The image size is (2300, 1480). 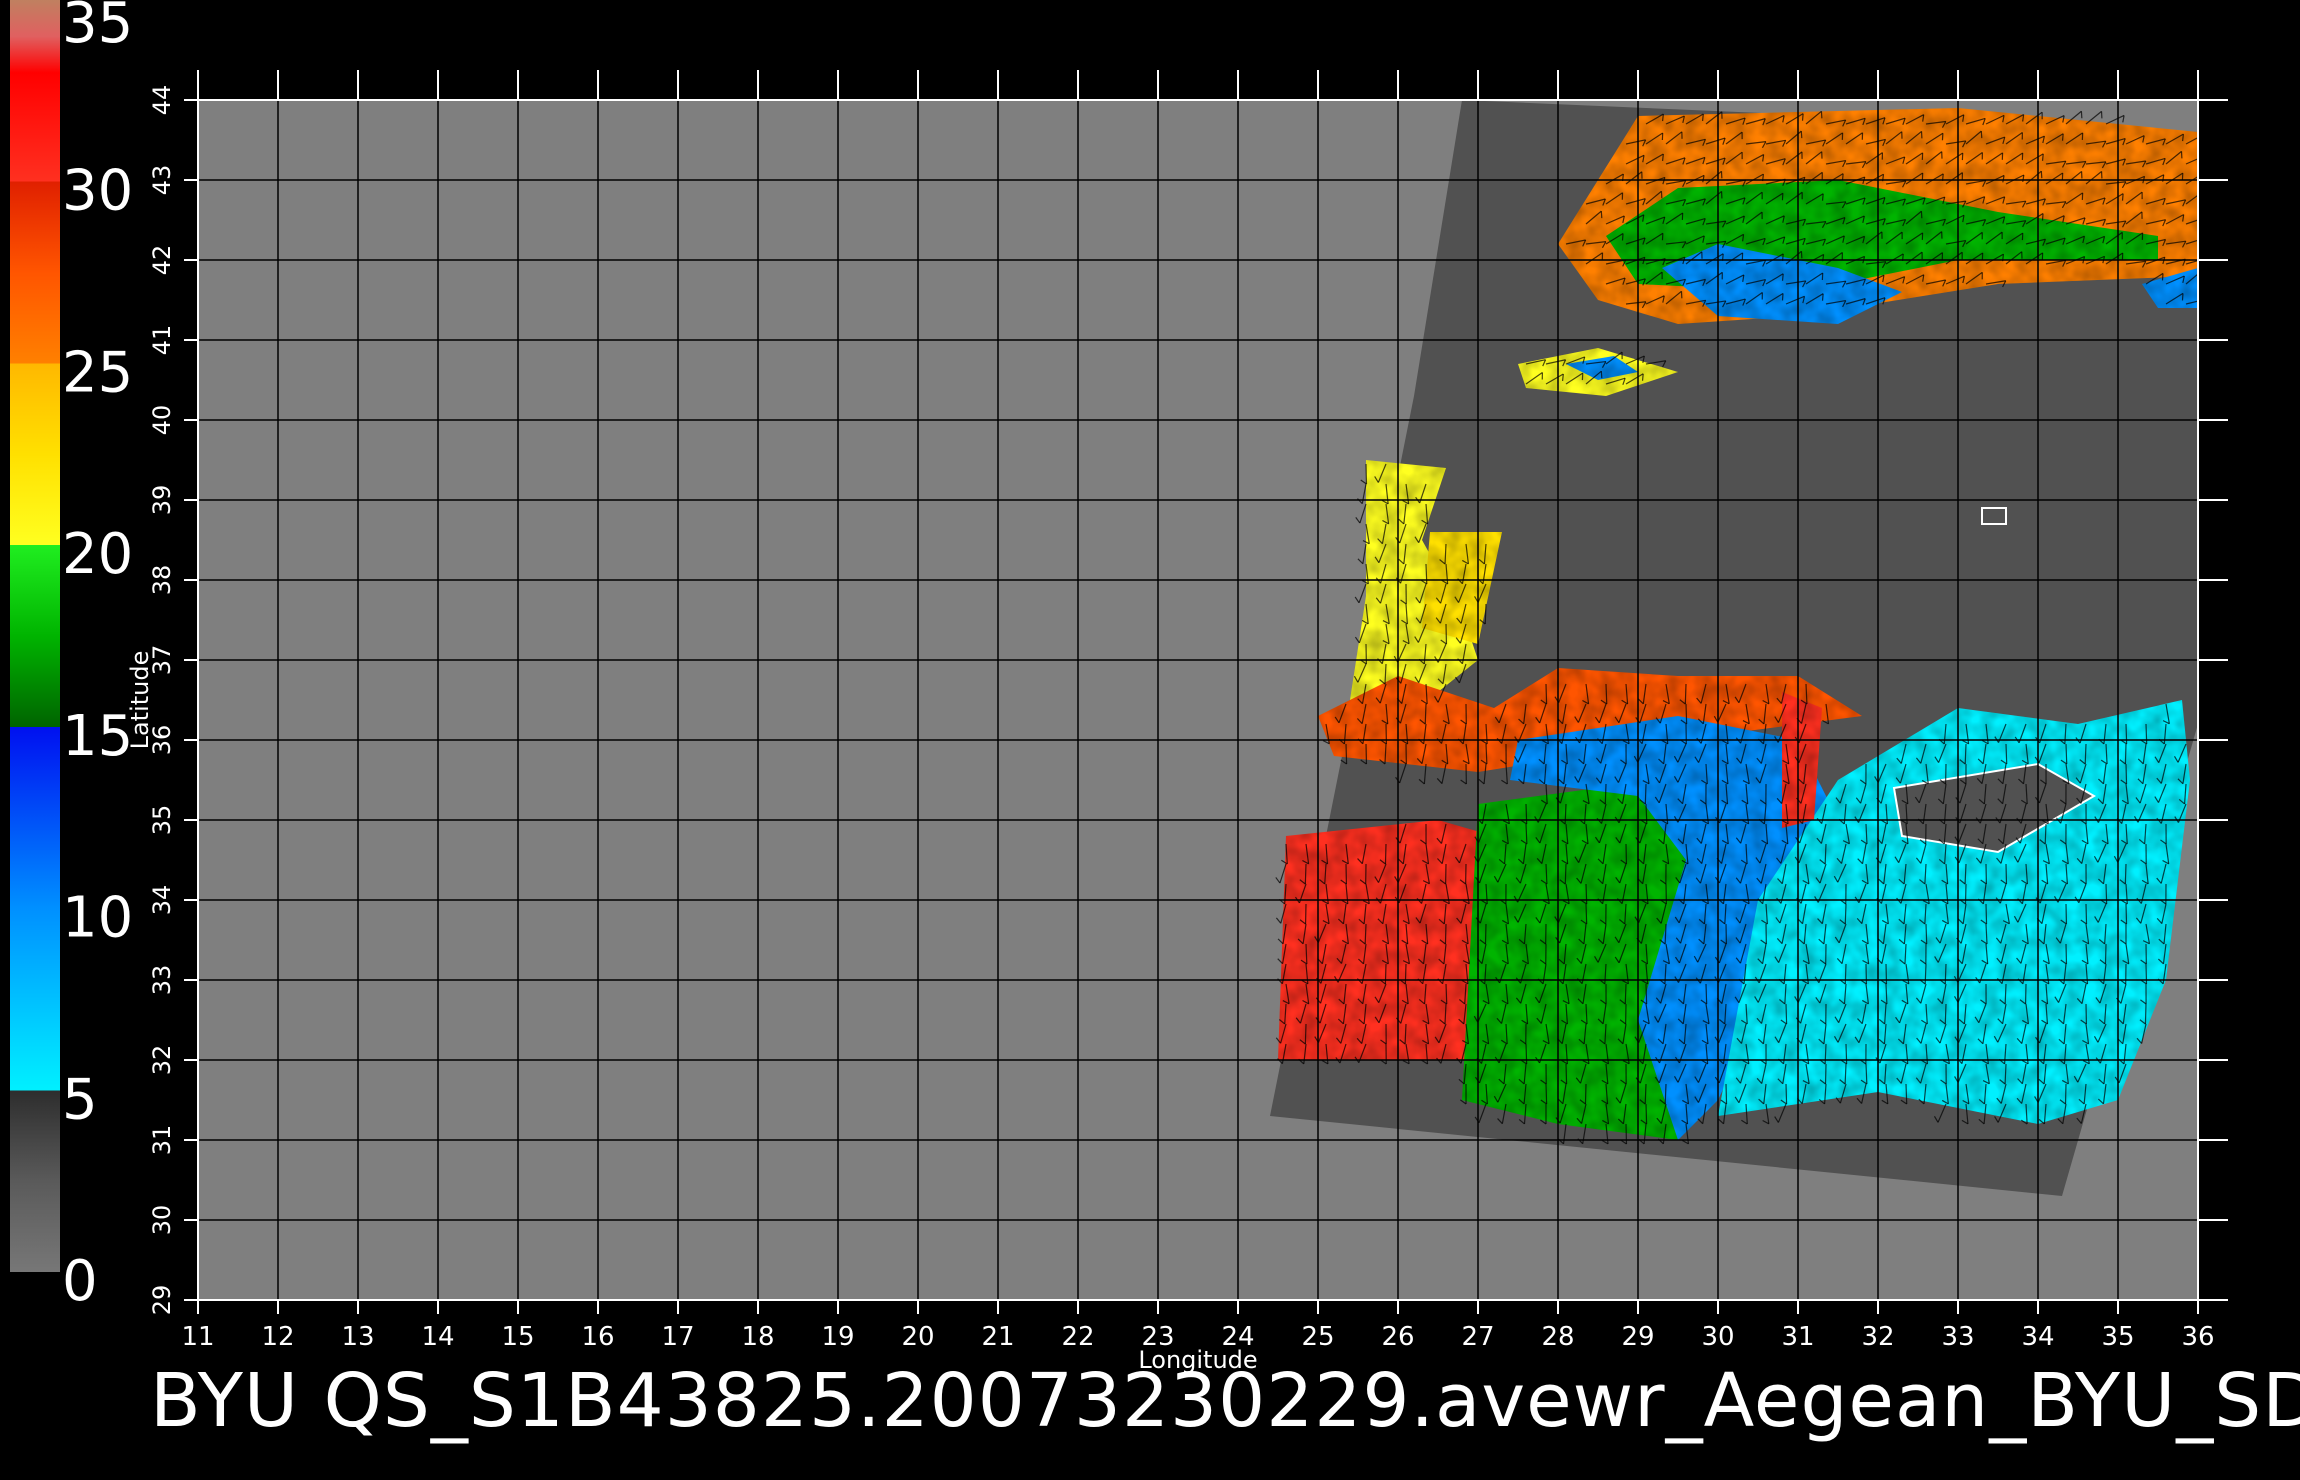 What do you see at coordinates (357, 1337) in the screenshot?
I see `longitude-tick-label: 13` at bounding box center [357, 1337].